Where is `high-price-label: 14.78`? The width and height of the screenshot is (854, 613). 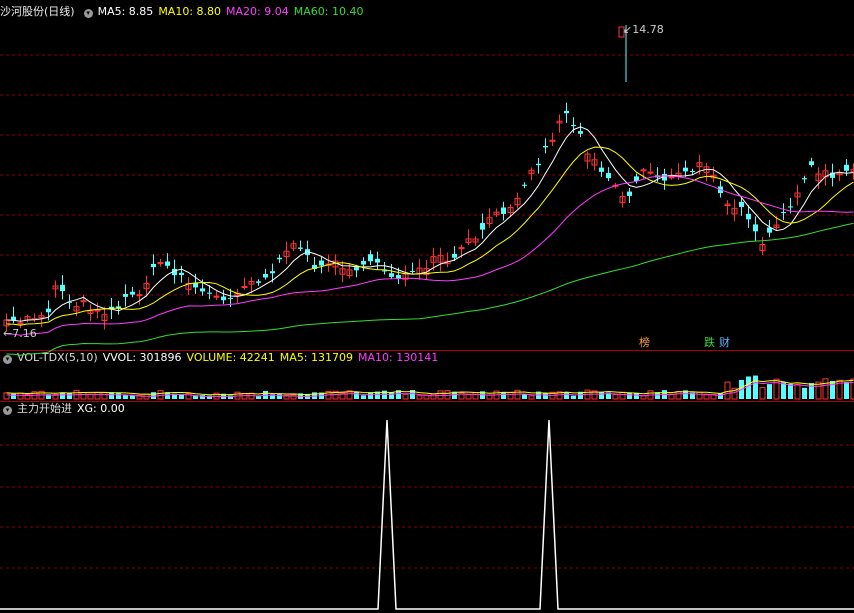
high-price-label: 14.78 is located at coordinates (648, 29).